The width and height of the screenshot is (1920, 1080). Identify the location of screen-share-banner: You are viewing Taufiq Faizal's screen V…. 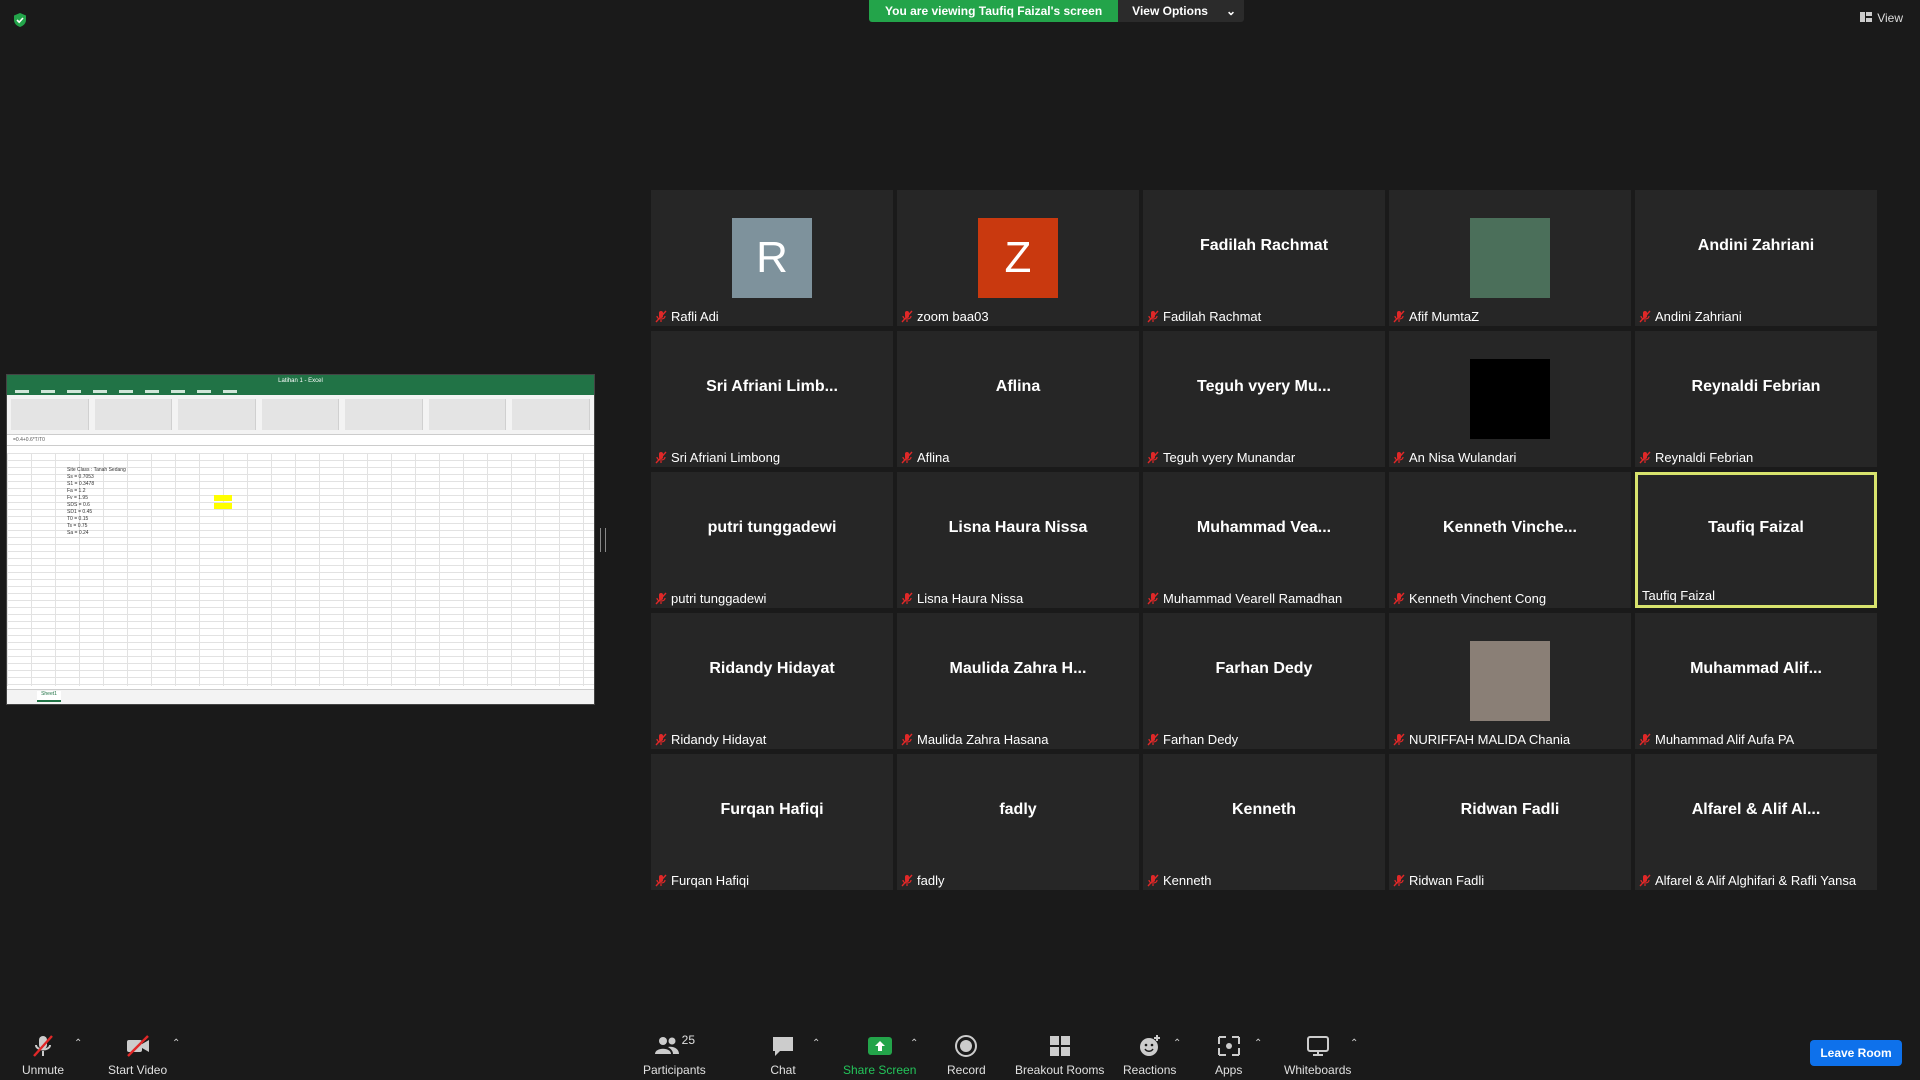
(1057, 11).